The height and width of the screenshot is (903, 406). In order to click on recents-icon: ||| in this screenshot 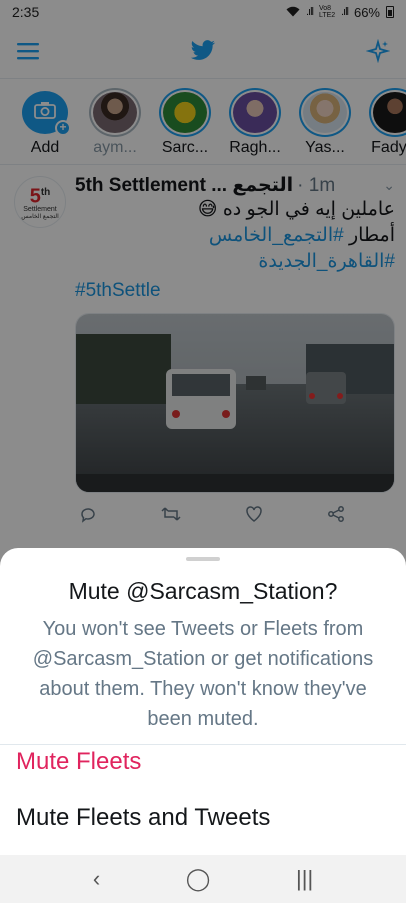, I will do `click(304, 879)`.